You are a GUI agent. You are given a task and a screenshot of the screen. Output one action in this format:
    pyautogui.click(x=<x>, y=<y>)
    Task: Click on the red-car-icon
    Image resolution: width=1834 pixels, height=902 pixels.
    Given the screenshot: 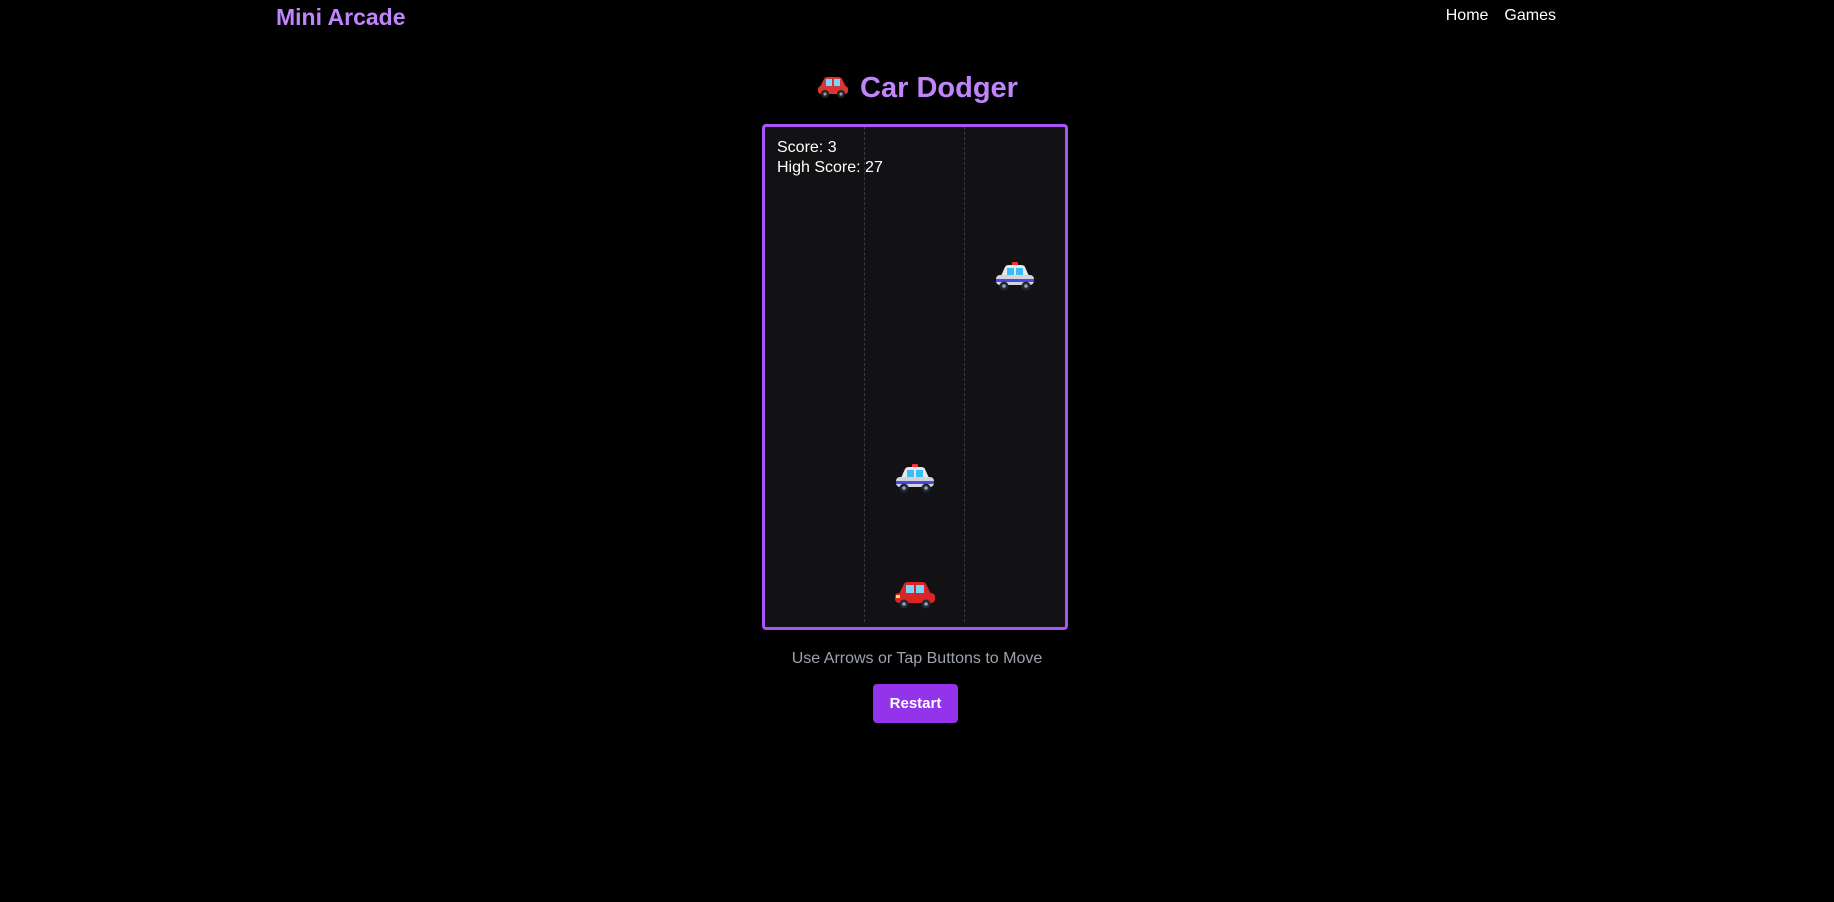 What is the action you would take?
    pyautogui.click(x=833, y=90)
    